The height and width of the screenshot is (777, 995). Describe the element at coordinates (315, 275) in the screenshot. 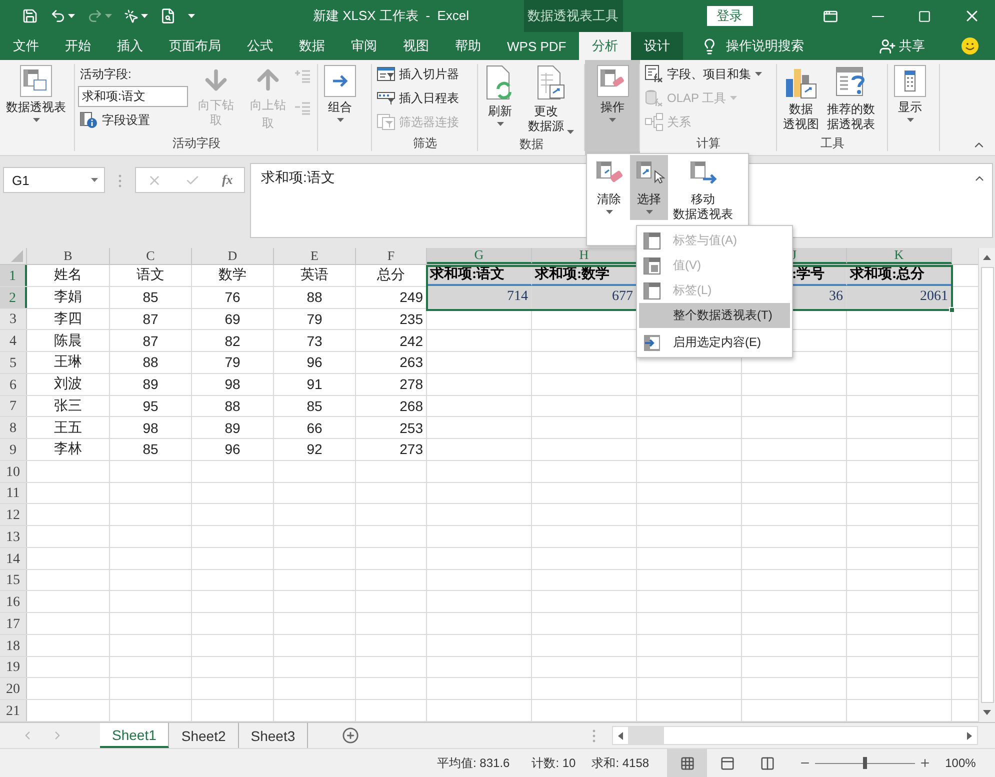

I see `table-cell: 英语` at that location.